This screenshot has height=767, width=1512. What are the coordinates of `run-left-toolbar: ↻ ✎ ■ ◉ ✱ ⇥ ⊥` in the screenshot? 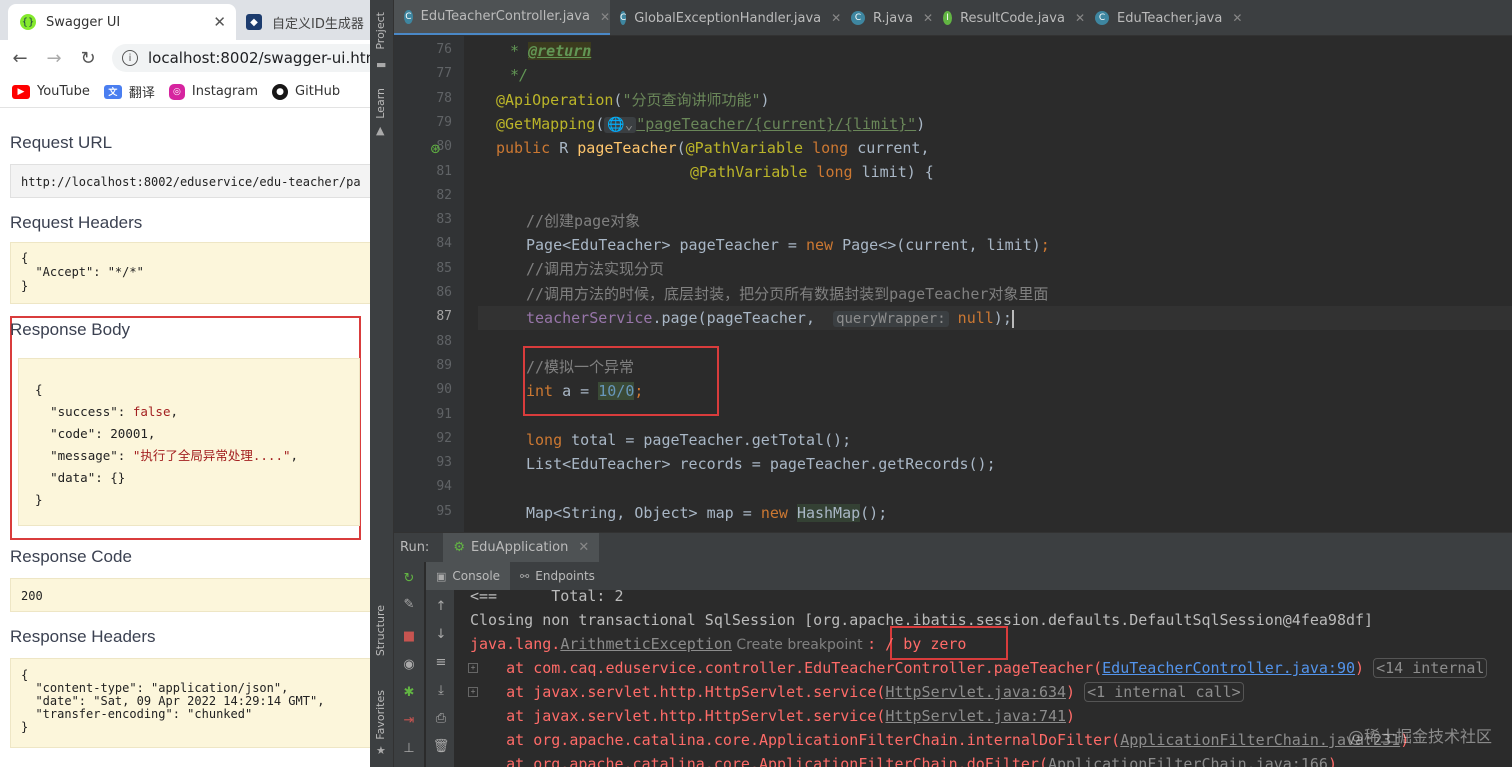 It's located at (409, 664).